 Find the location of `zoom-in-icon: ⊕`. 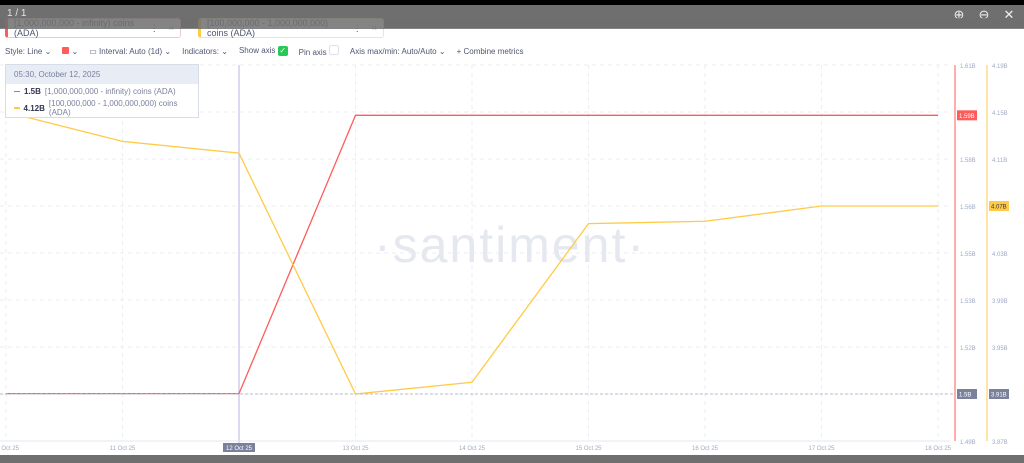

zoom-in-icon: ⊕ is located at coordinates (959, 15).